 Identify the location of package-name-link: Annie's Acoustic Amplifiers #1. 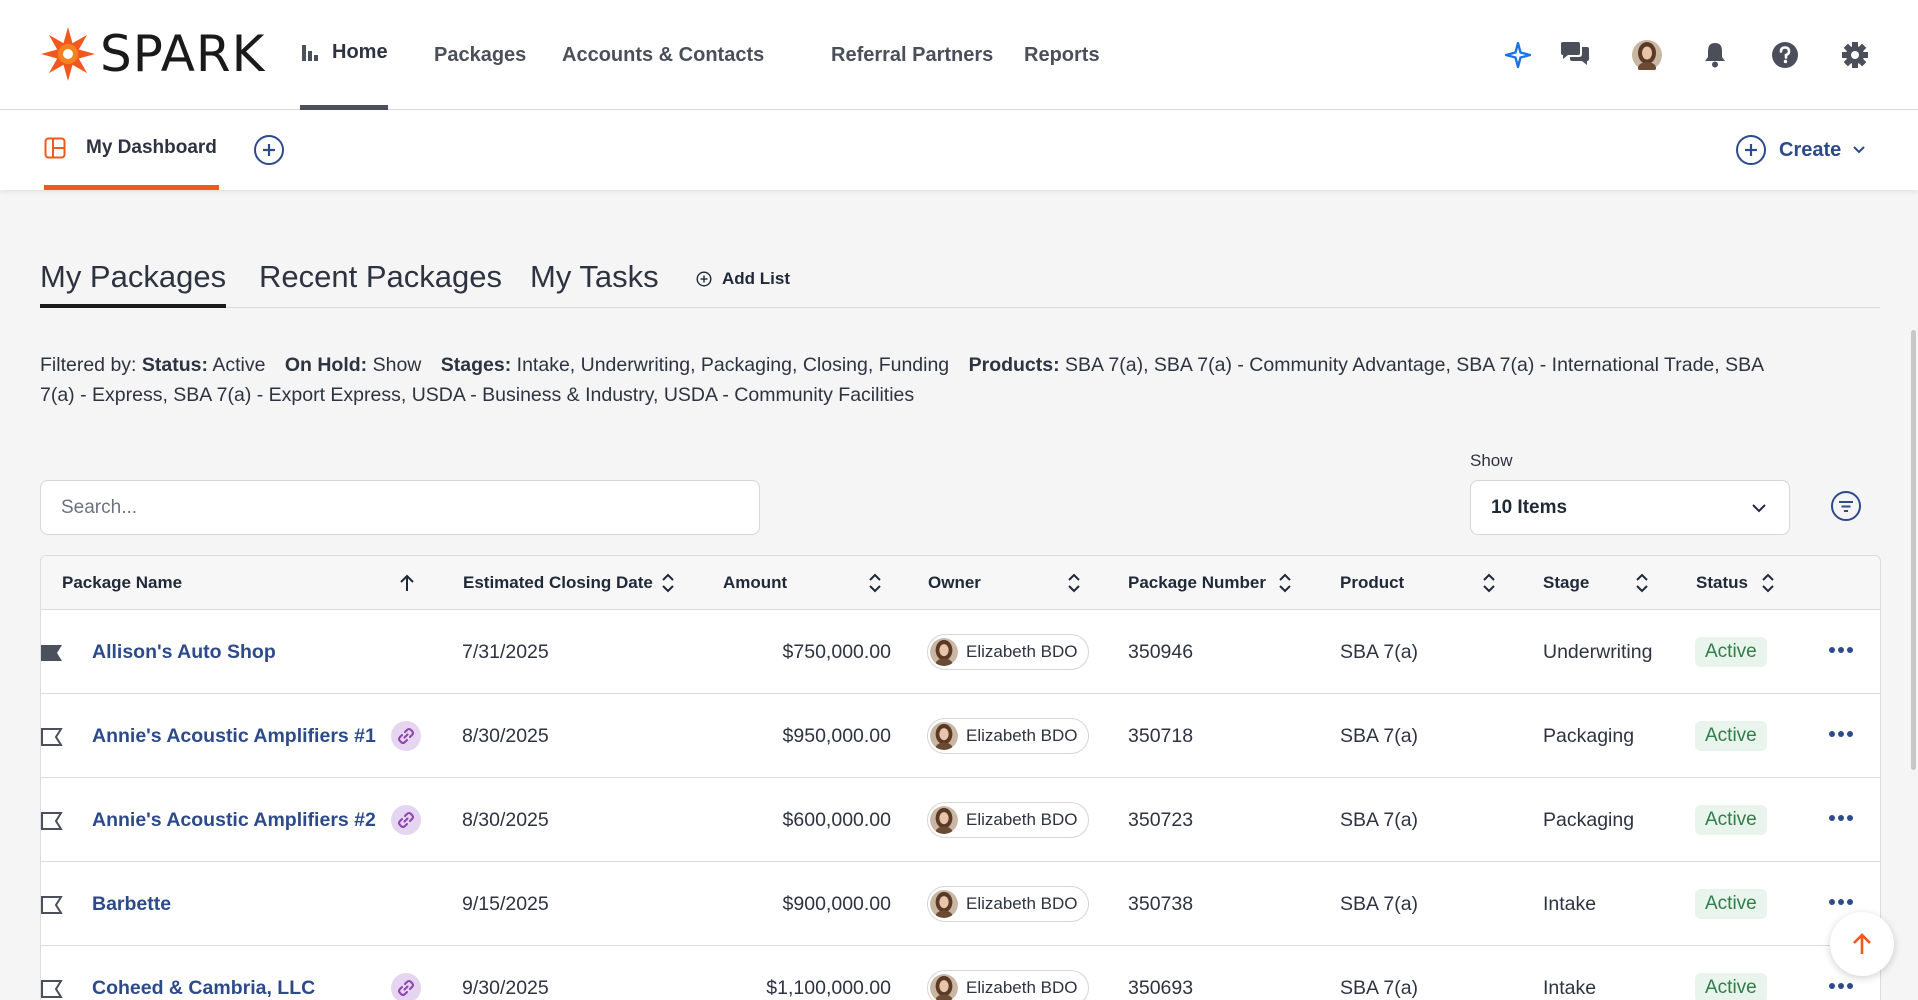
(234, 736).